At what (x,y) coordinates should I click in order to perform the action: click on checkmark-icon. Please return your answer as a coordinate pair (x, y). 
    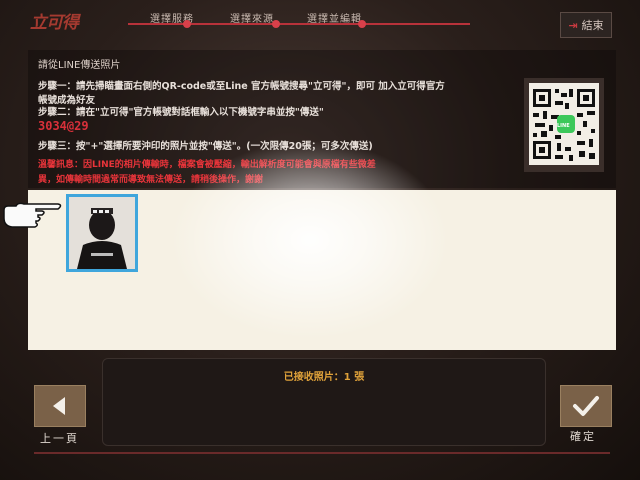
    Looking at the image, I should click on (586, 406).